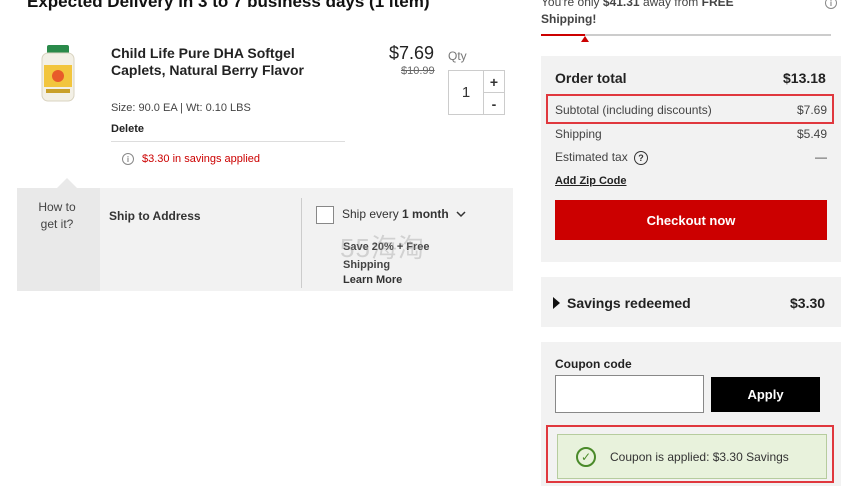 The width and height of the screenshot is (860, 486). Describe the element at coordinates (461, 214) in the screenshot. I see `chevron-down-icon` at that location.